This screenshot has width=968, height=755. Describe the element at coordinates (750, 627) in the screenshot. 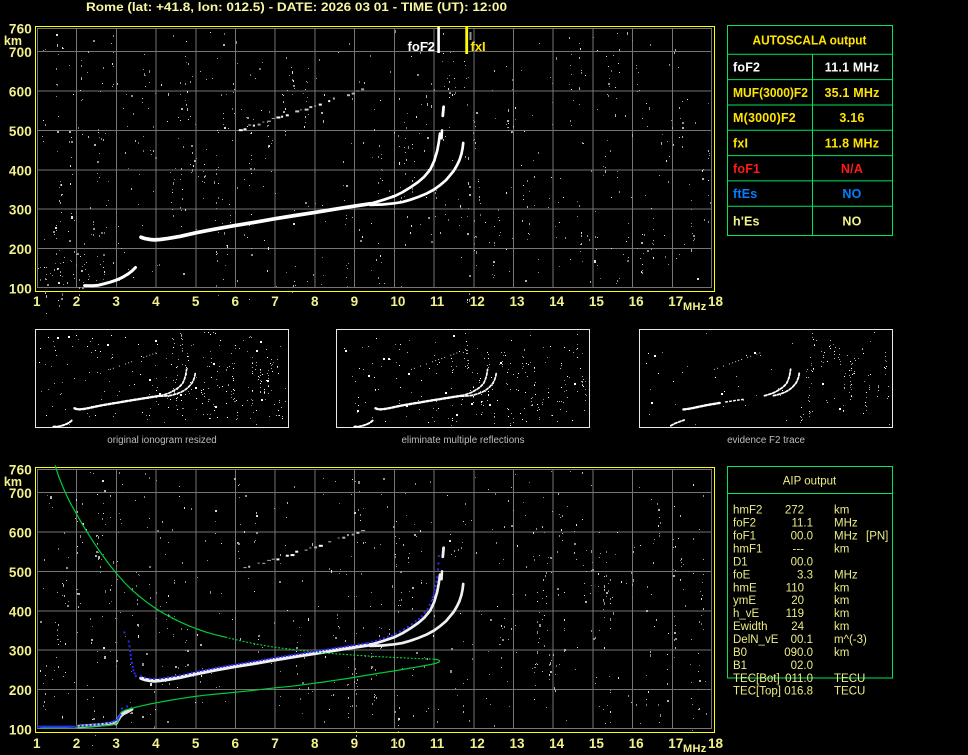

I see `svg-text: Ewidth` at that location.